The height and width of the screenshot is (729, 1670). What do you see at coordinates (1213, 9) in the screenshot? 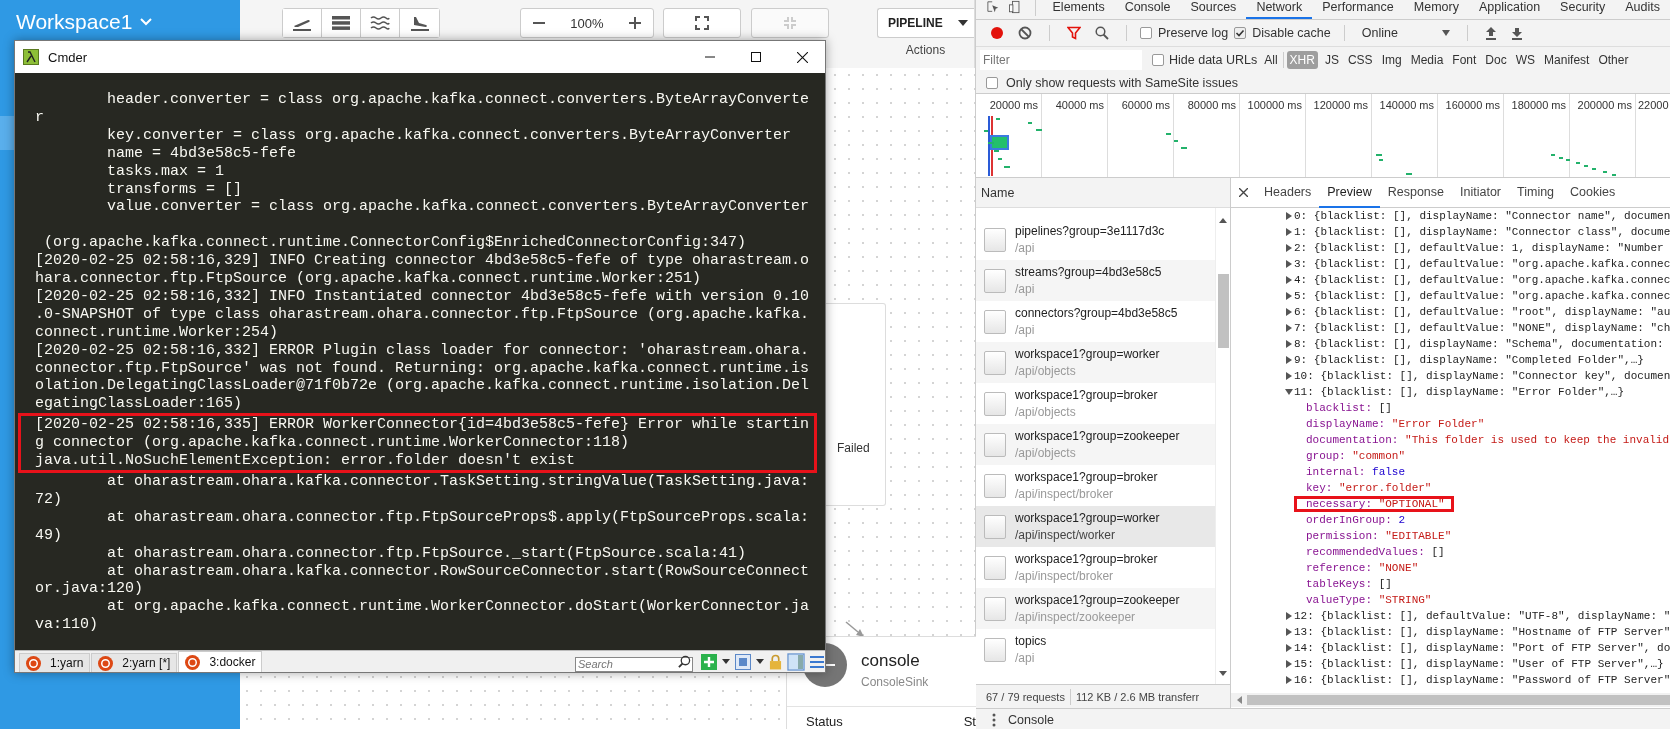
I see `devtools-tab: Sources` at bounding box center [1213, 9].